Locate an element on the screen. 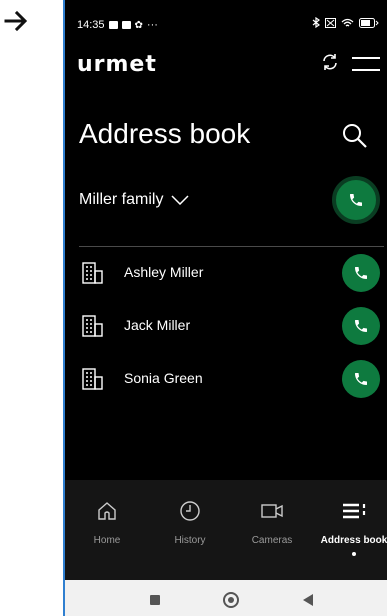  status-time: 14:35 is located at coordinates (91, 25).